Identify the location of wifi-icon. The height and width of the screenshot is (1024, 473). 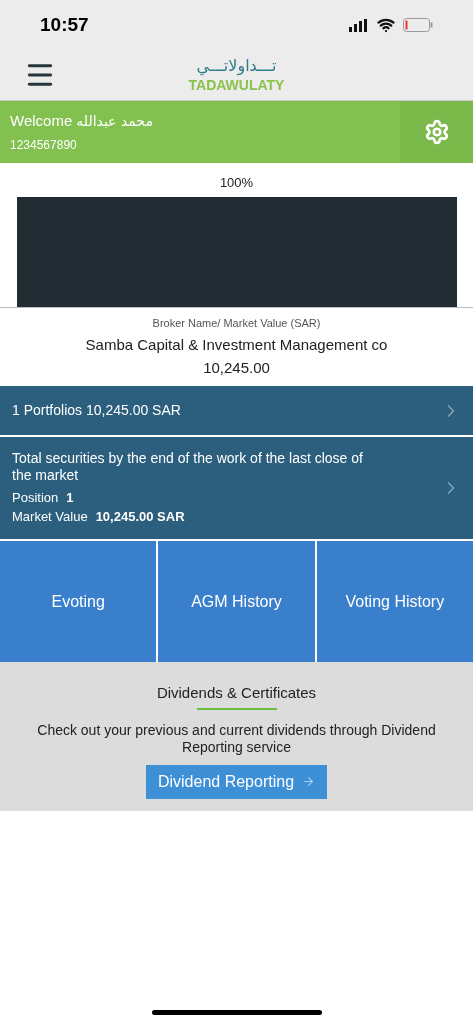
(386, 25).